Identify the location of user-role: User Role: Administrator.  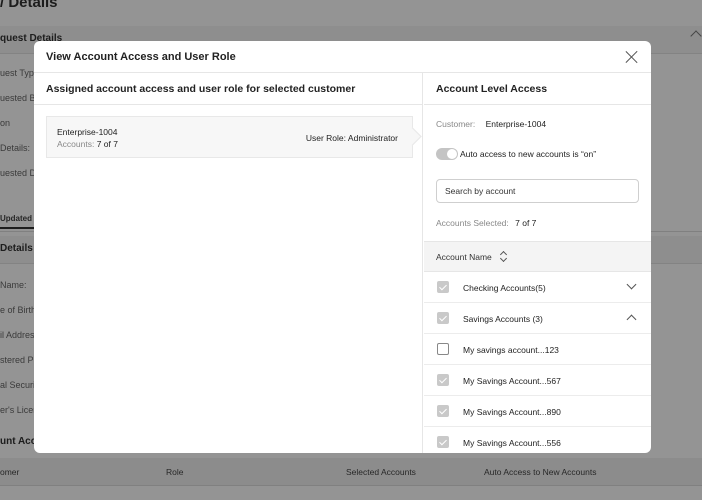
(352, 138).